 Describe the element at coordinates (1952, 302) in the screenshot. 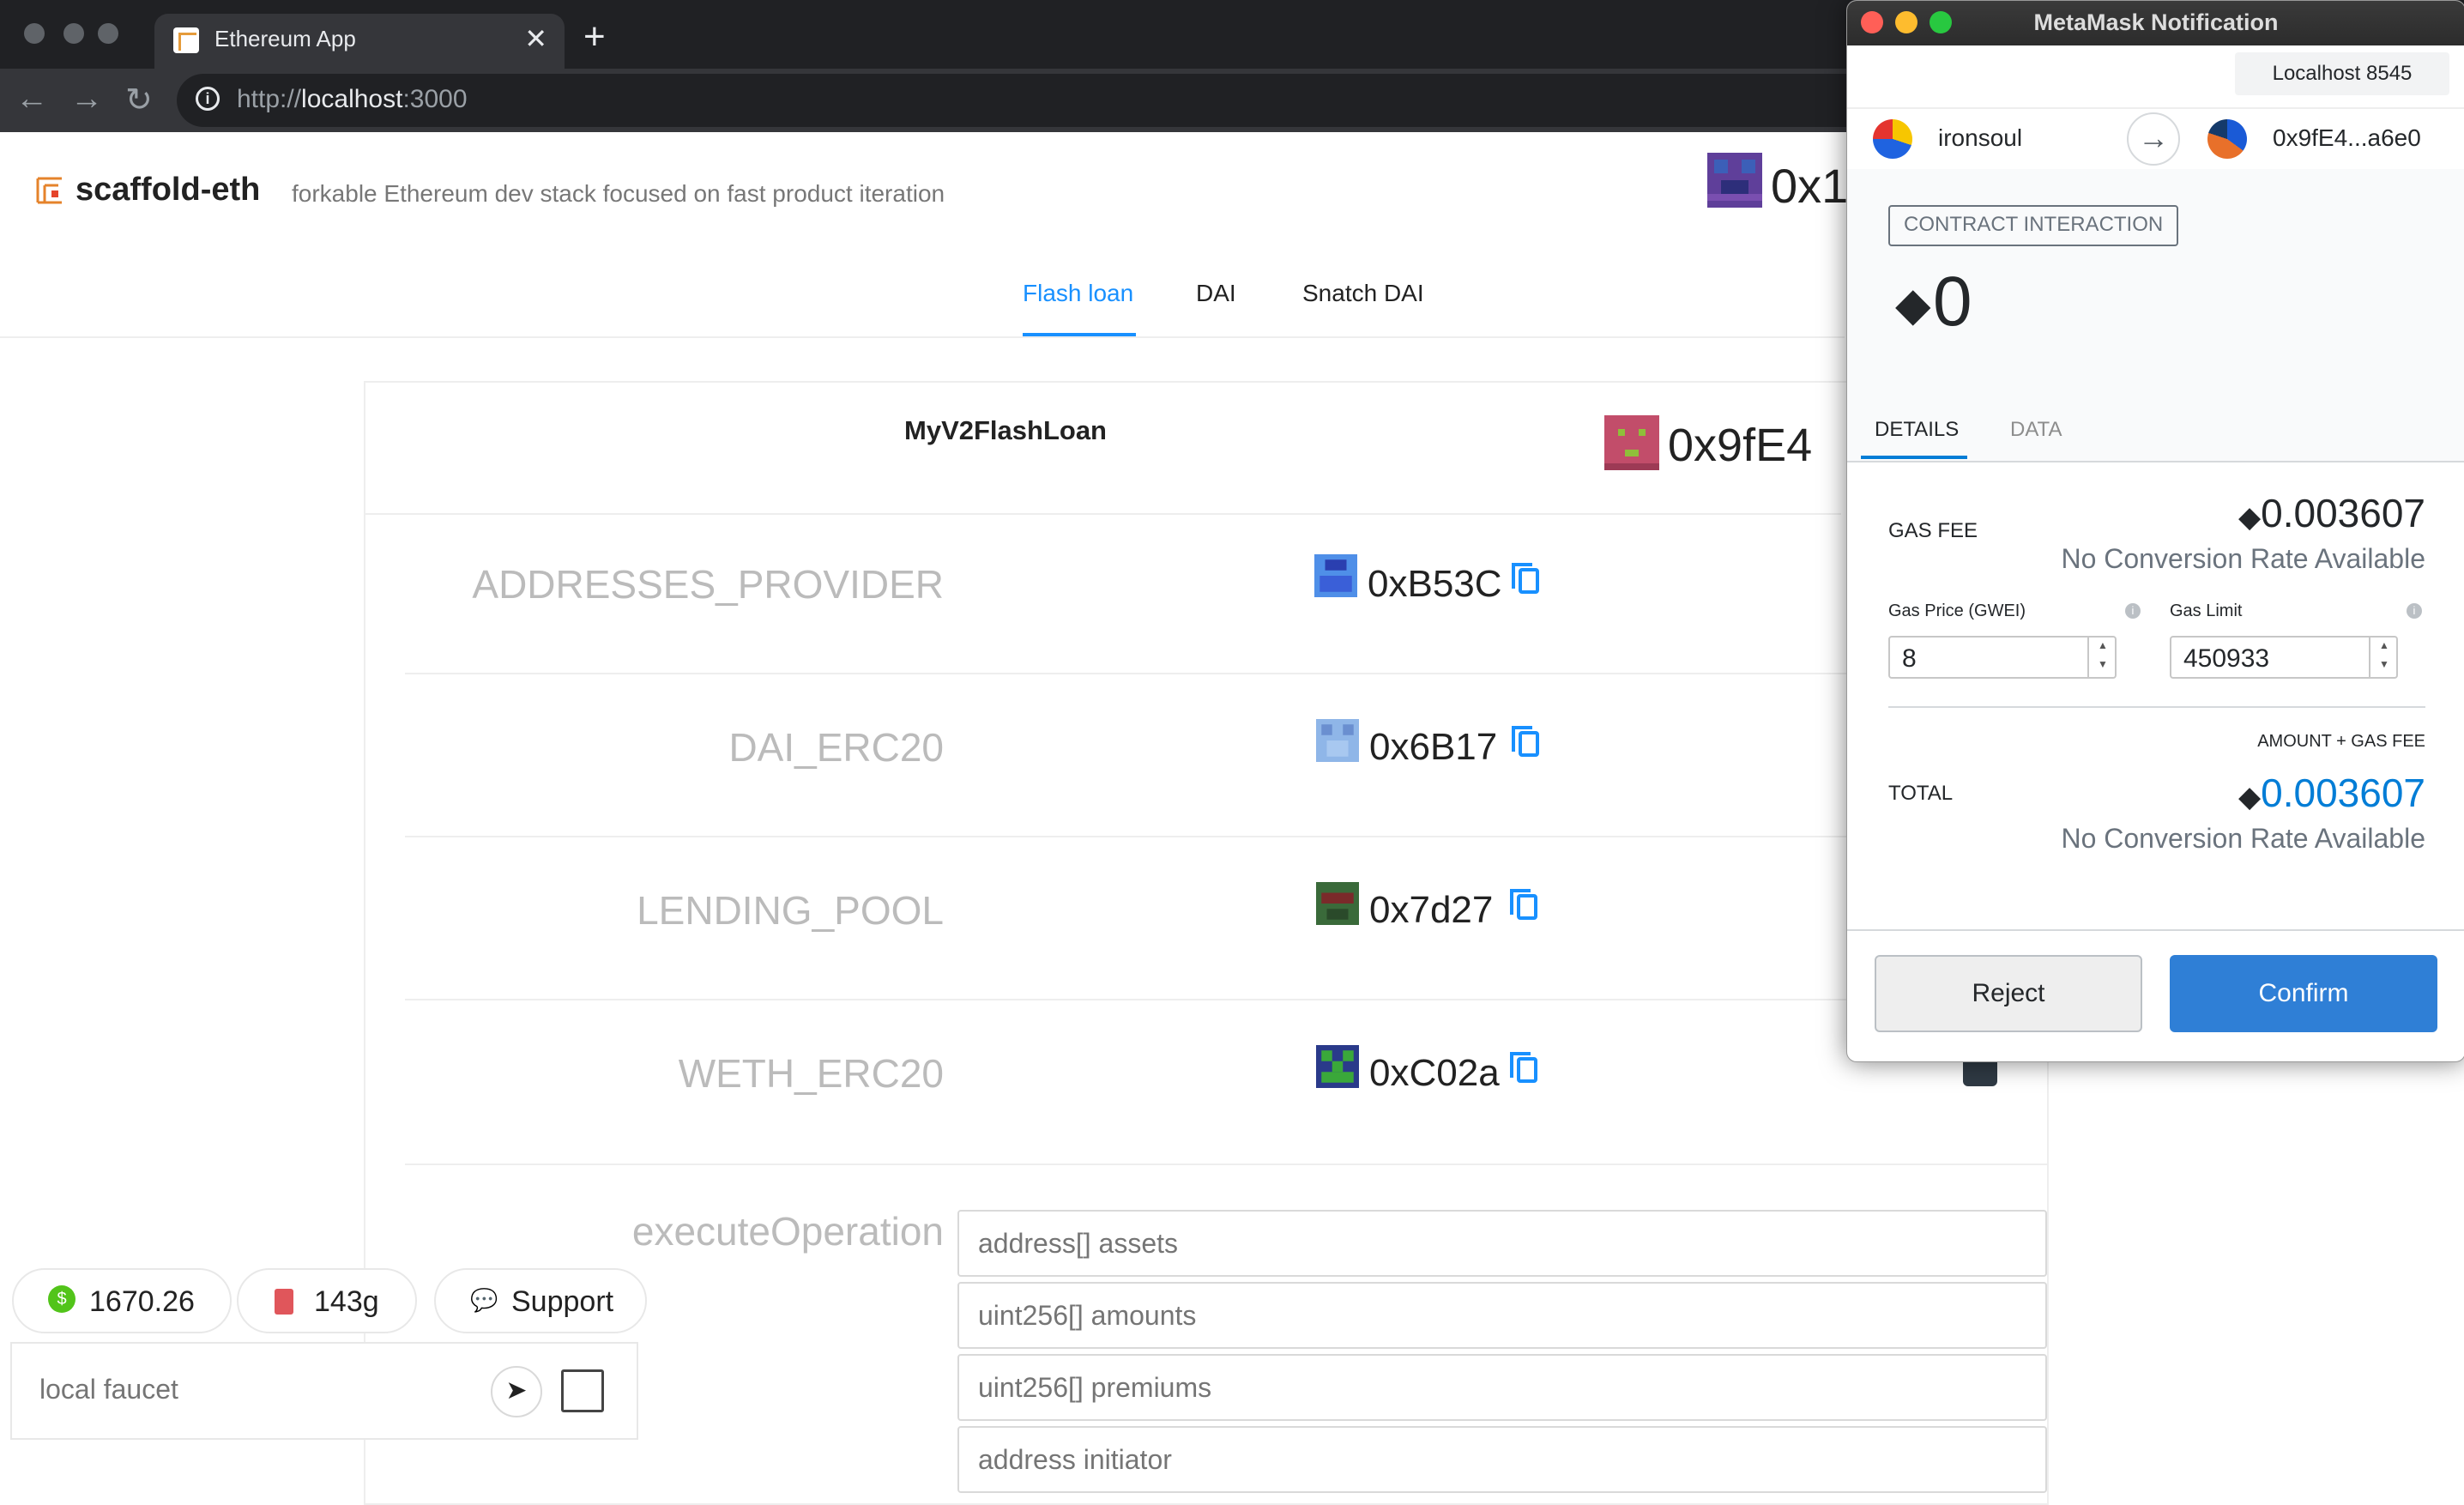

I see `tx-amount: 0` at that location.